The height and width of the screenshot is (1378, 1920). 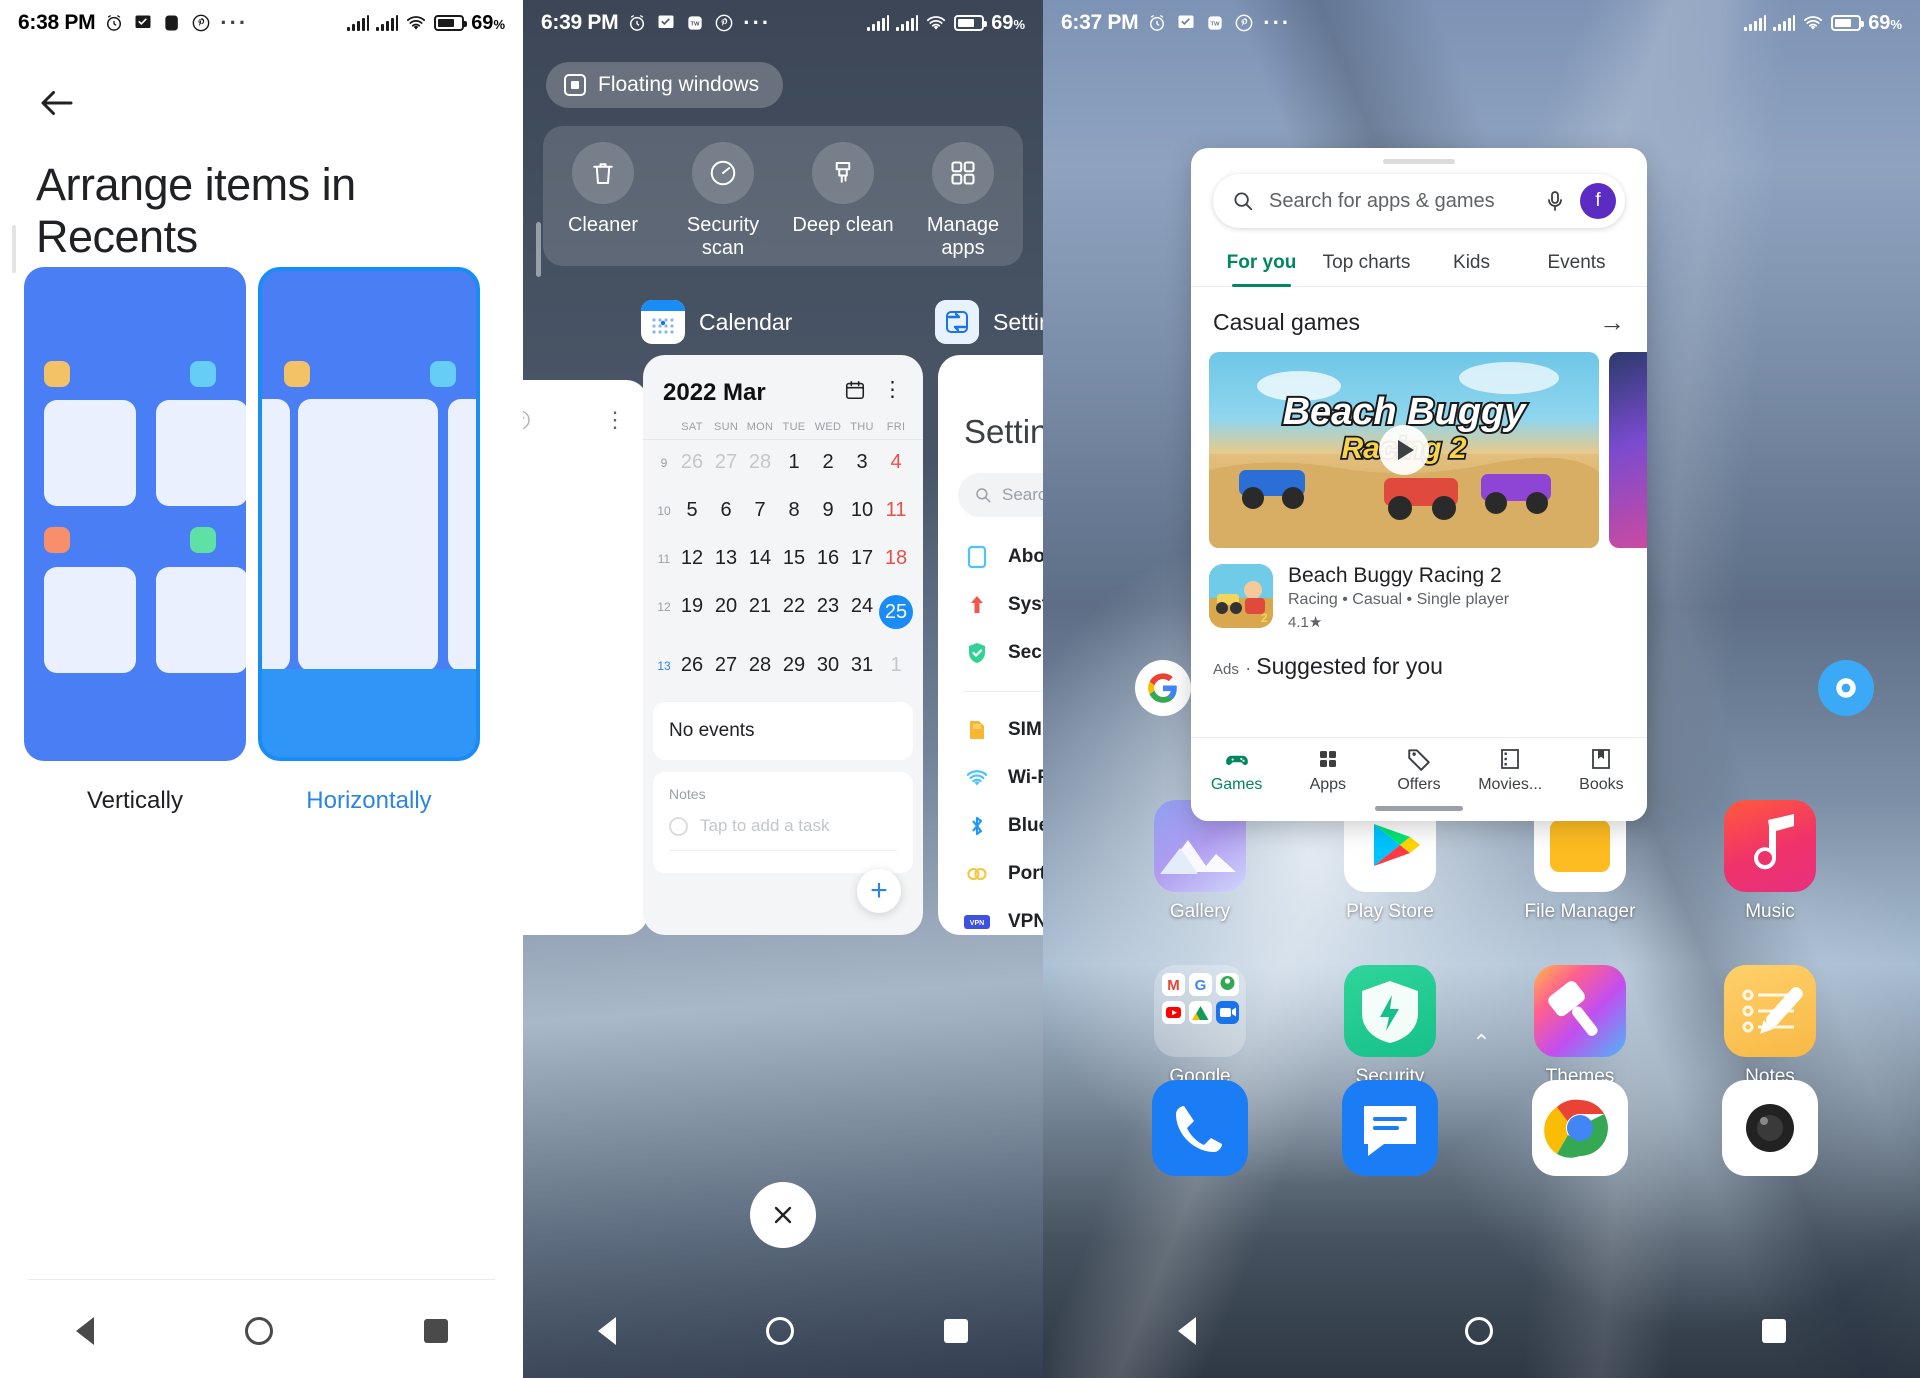 What do you see at coordinates (760, 558) in the screenshot?
I see `calendar-day: 14` at bounding box center [760, 558].